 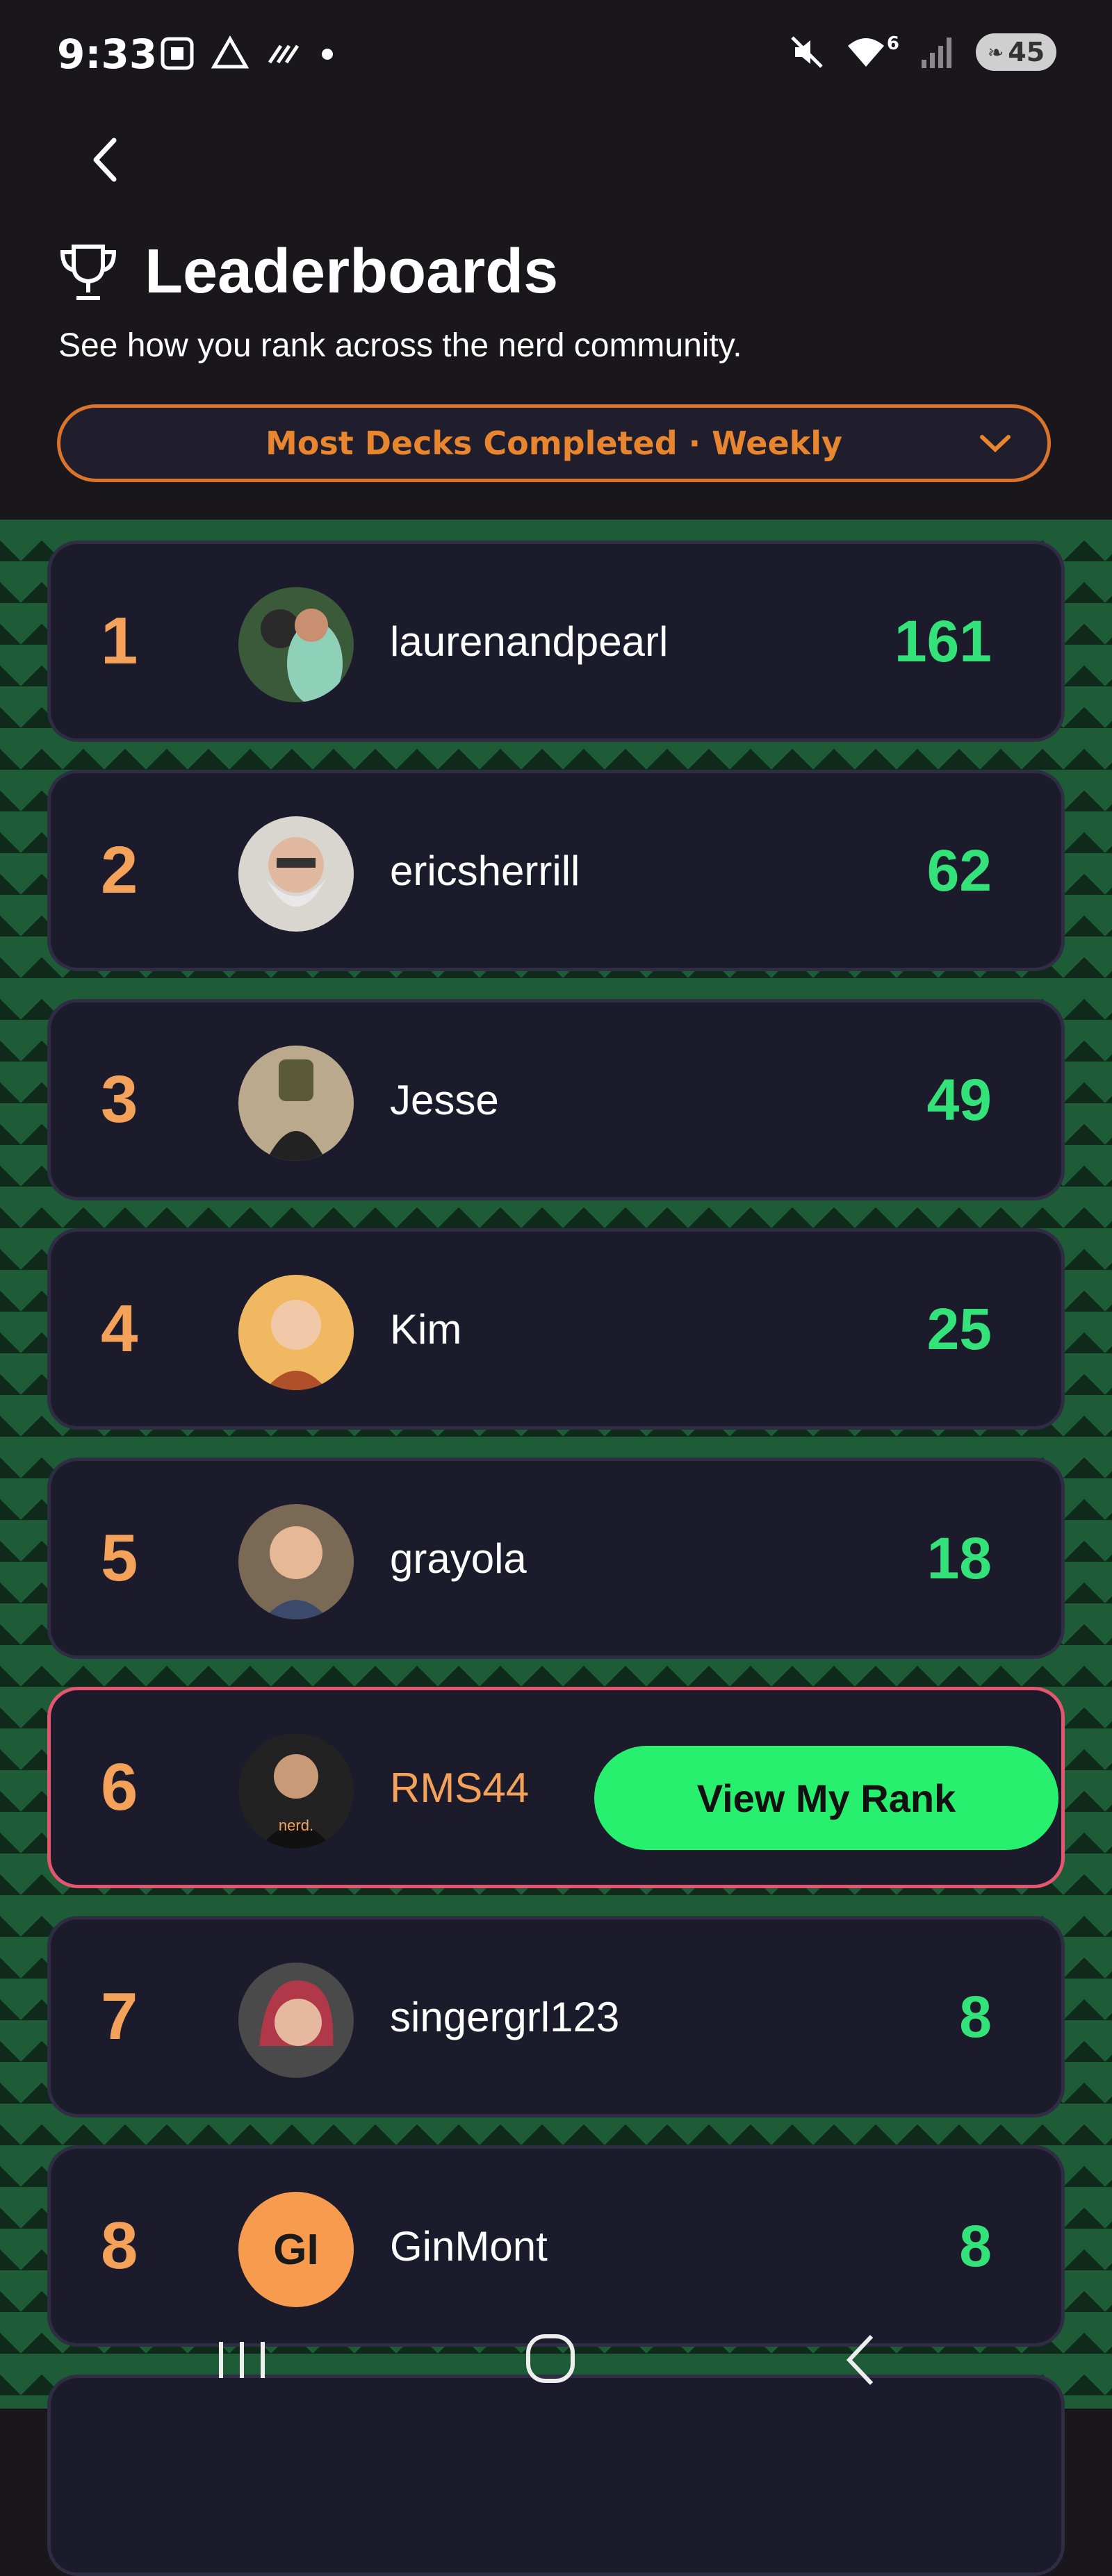 What do you see at coordinates (505, 2016) in the screenshot?
I see `username: singergrl123` at bounding box center [505, 2016].